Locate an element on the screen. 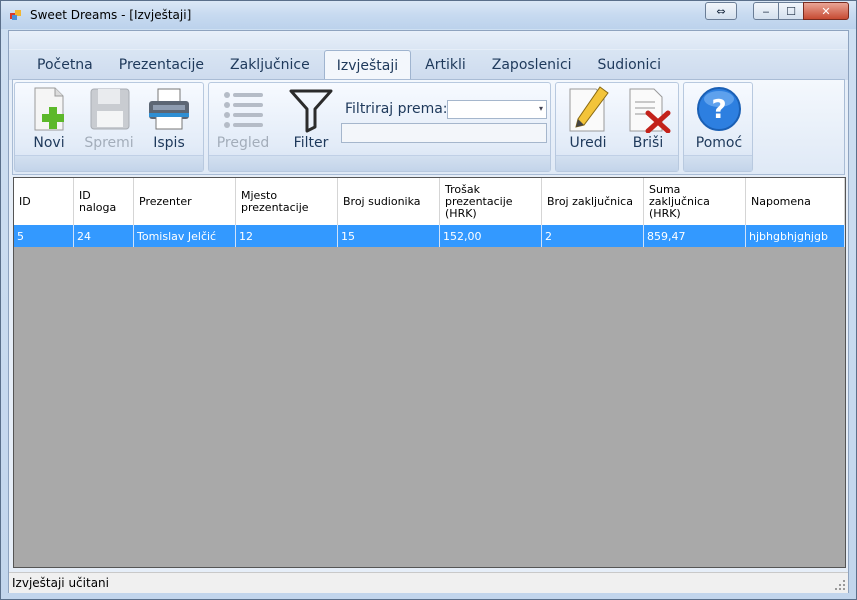 The width and height of the screenshot is (857, 600). maximize-button: ☐ is located at coordinates (791, 11).